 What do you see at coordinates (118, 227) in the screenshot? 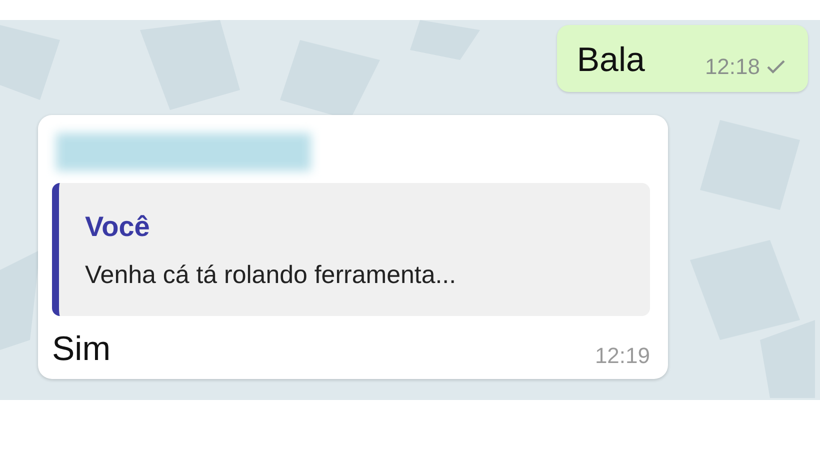
I see `quote-author: Você` at bounding box center [118, 227].